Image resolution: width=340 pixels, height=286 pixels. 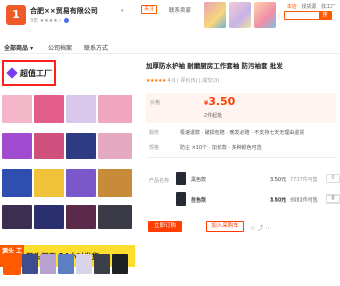 I want to click on variant-row: 灰色款 3.50元 4081件可售 0, so click(x=258, y=200).